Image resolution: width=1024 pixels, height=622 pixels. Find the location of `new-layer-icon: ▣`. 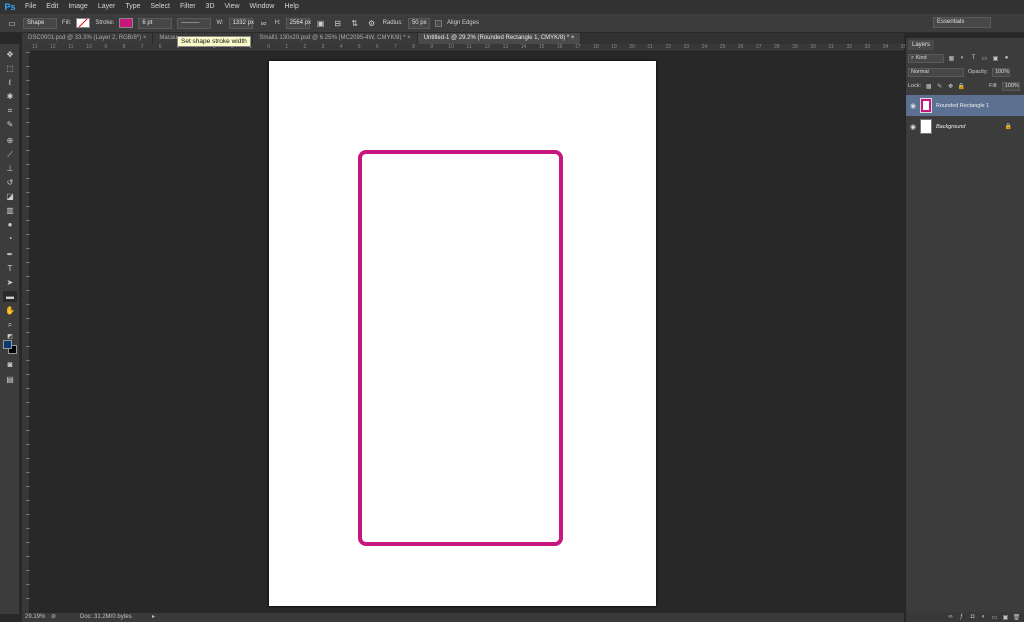

new-layer-icon: ▣ is located at coordinates (1005, 617).